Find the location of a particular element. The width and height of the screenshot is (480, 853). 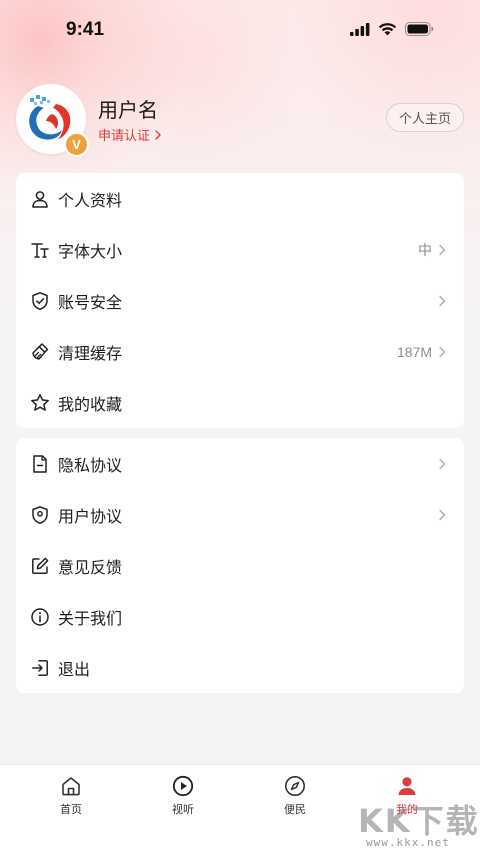

watermark-url: www.kkx.net is located at coordinates (408, 842).